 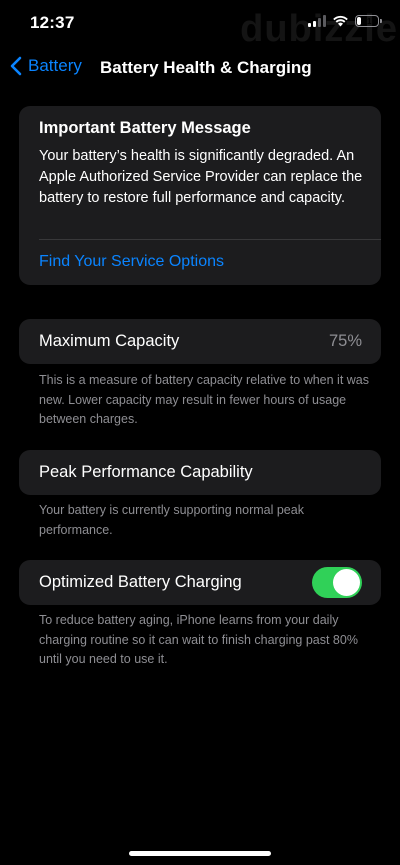 I want to click on toggle-knob, so click(x=346, y=582).